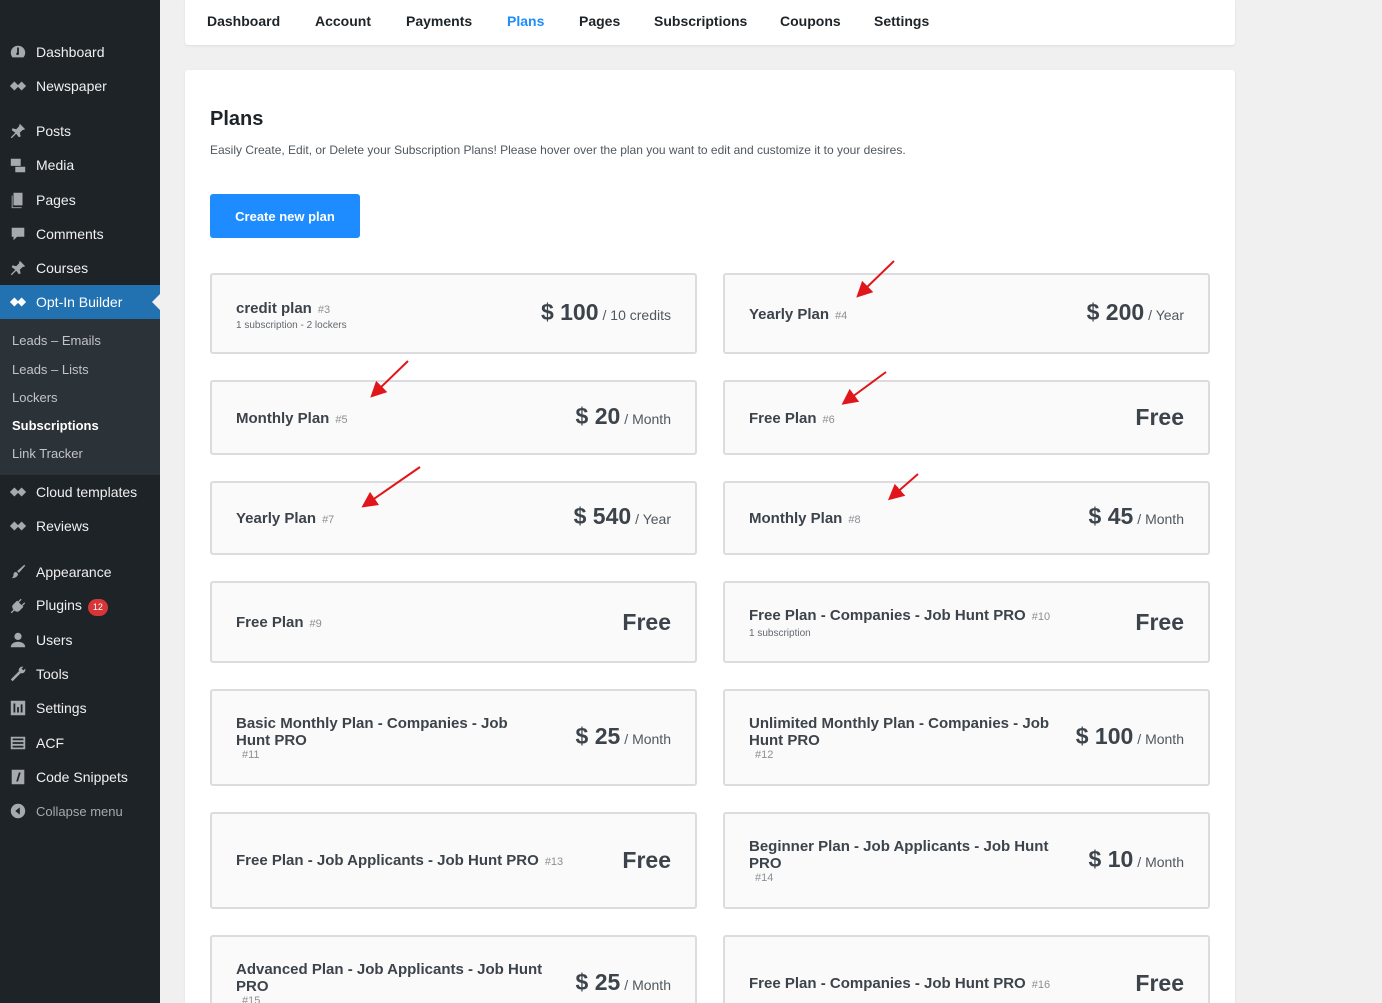 This screenshot has width=1382, height=1003. Describe the element at coordinates (1115, 312) in the screenshot. I see `plan-amount: $ 200` at that location.